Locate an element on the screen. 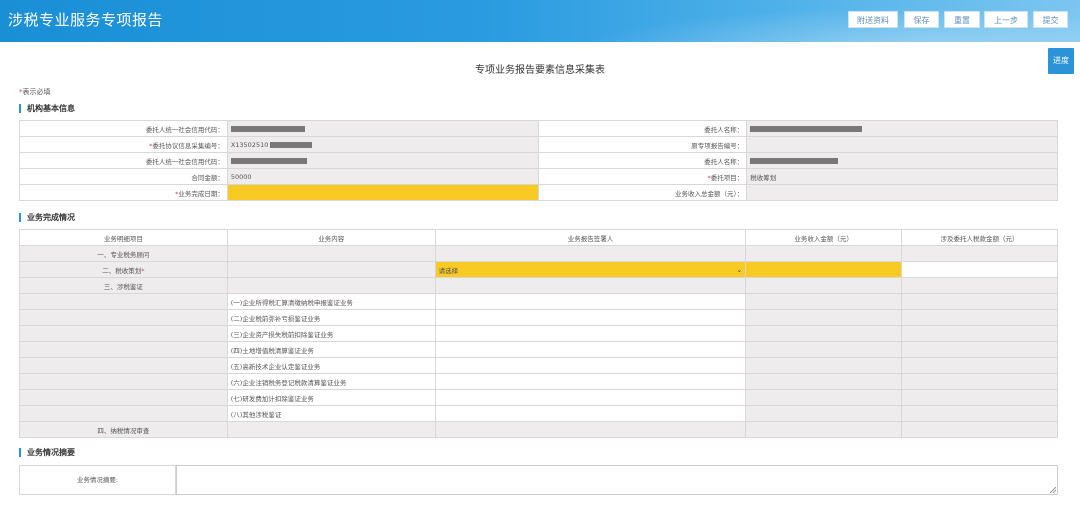 The width and height of the screenshot is (1080, 508). submit-button: 提交 is located at coordinates (1050, 19).